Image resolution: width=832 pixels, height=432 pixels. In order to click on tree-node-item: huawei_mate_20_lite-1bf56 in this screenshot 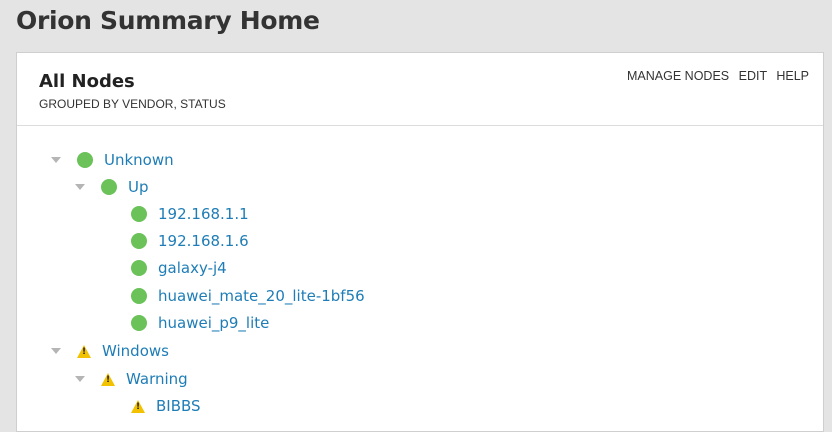, I will do `click(248, 296)`.